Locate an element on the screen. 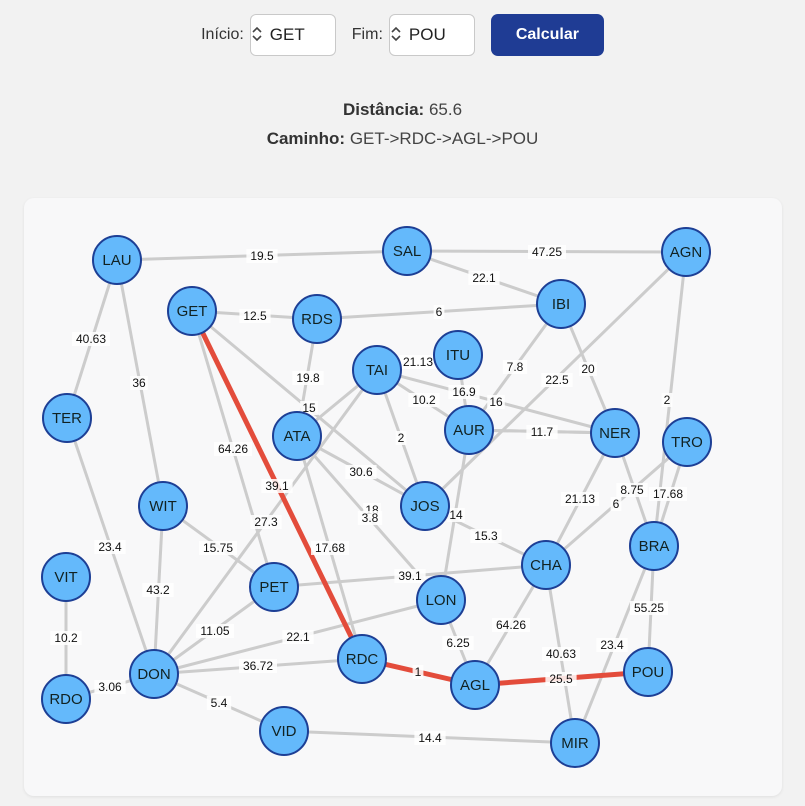 This screenshot has width=805, height=806. graph-node-ner: NER is located at coordinates (615, 433).